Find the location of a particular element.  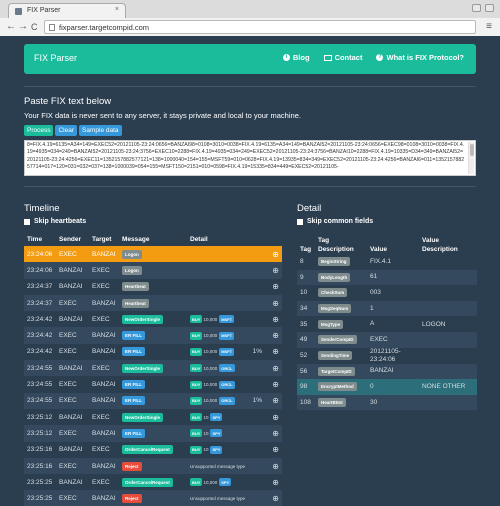

field-description-cell: EncryptMethod is located at coordinates (341, 387).